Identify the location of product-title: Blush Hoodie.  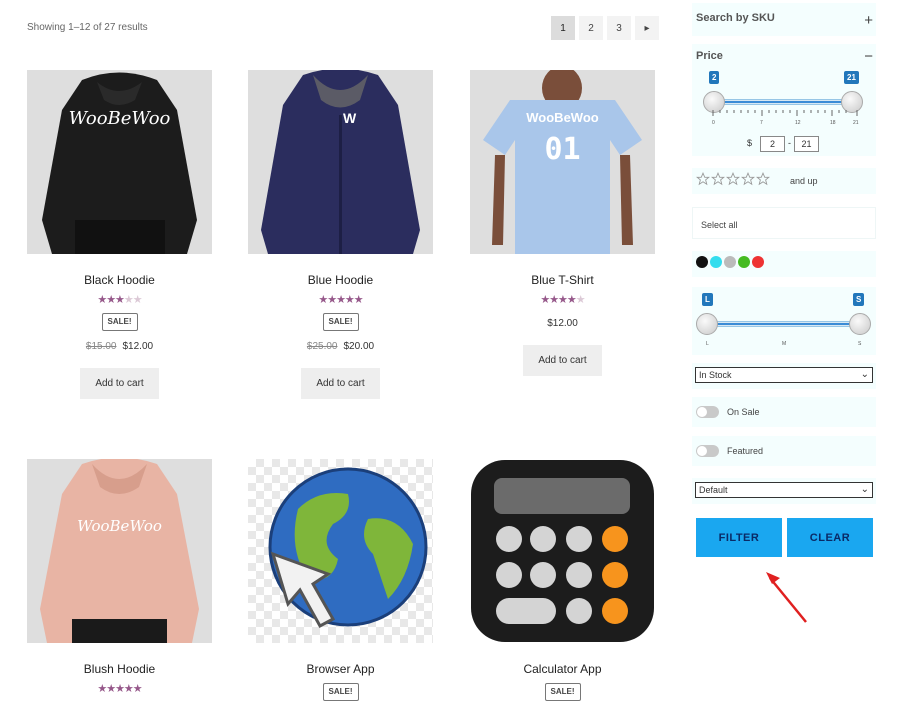
(119, 669).